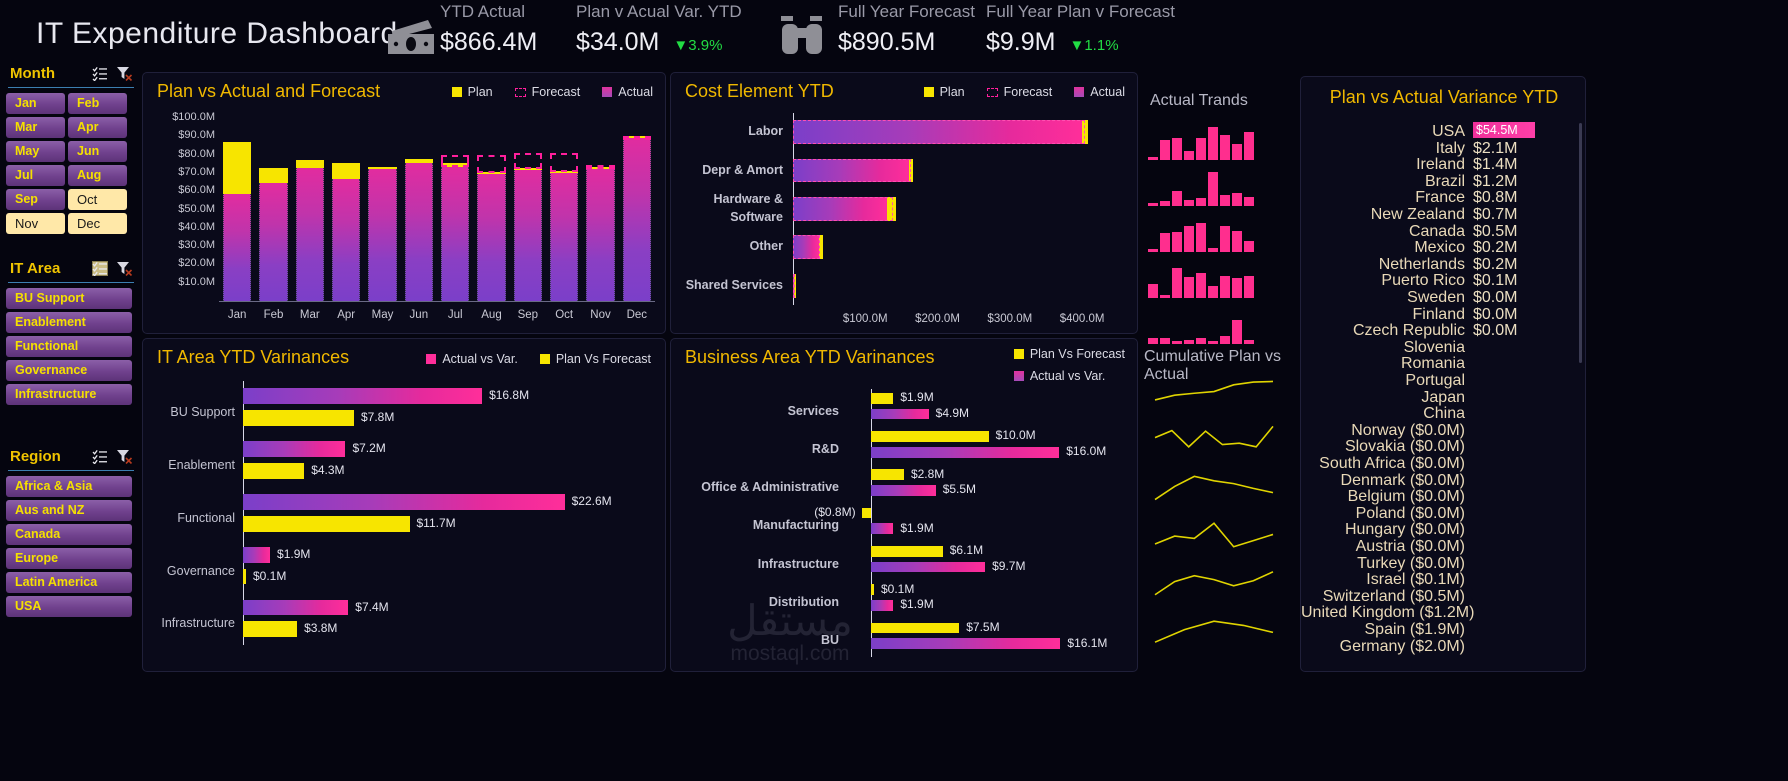 The width and height of the screenshot is (1788, 781). What do you see at coordinates (35, 223) in the screenshot?
I see `slicer-item-nov: Nov` at bounding box center [35, 223].